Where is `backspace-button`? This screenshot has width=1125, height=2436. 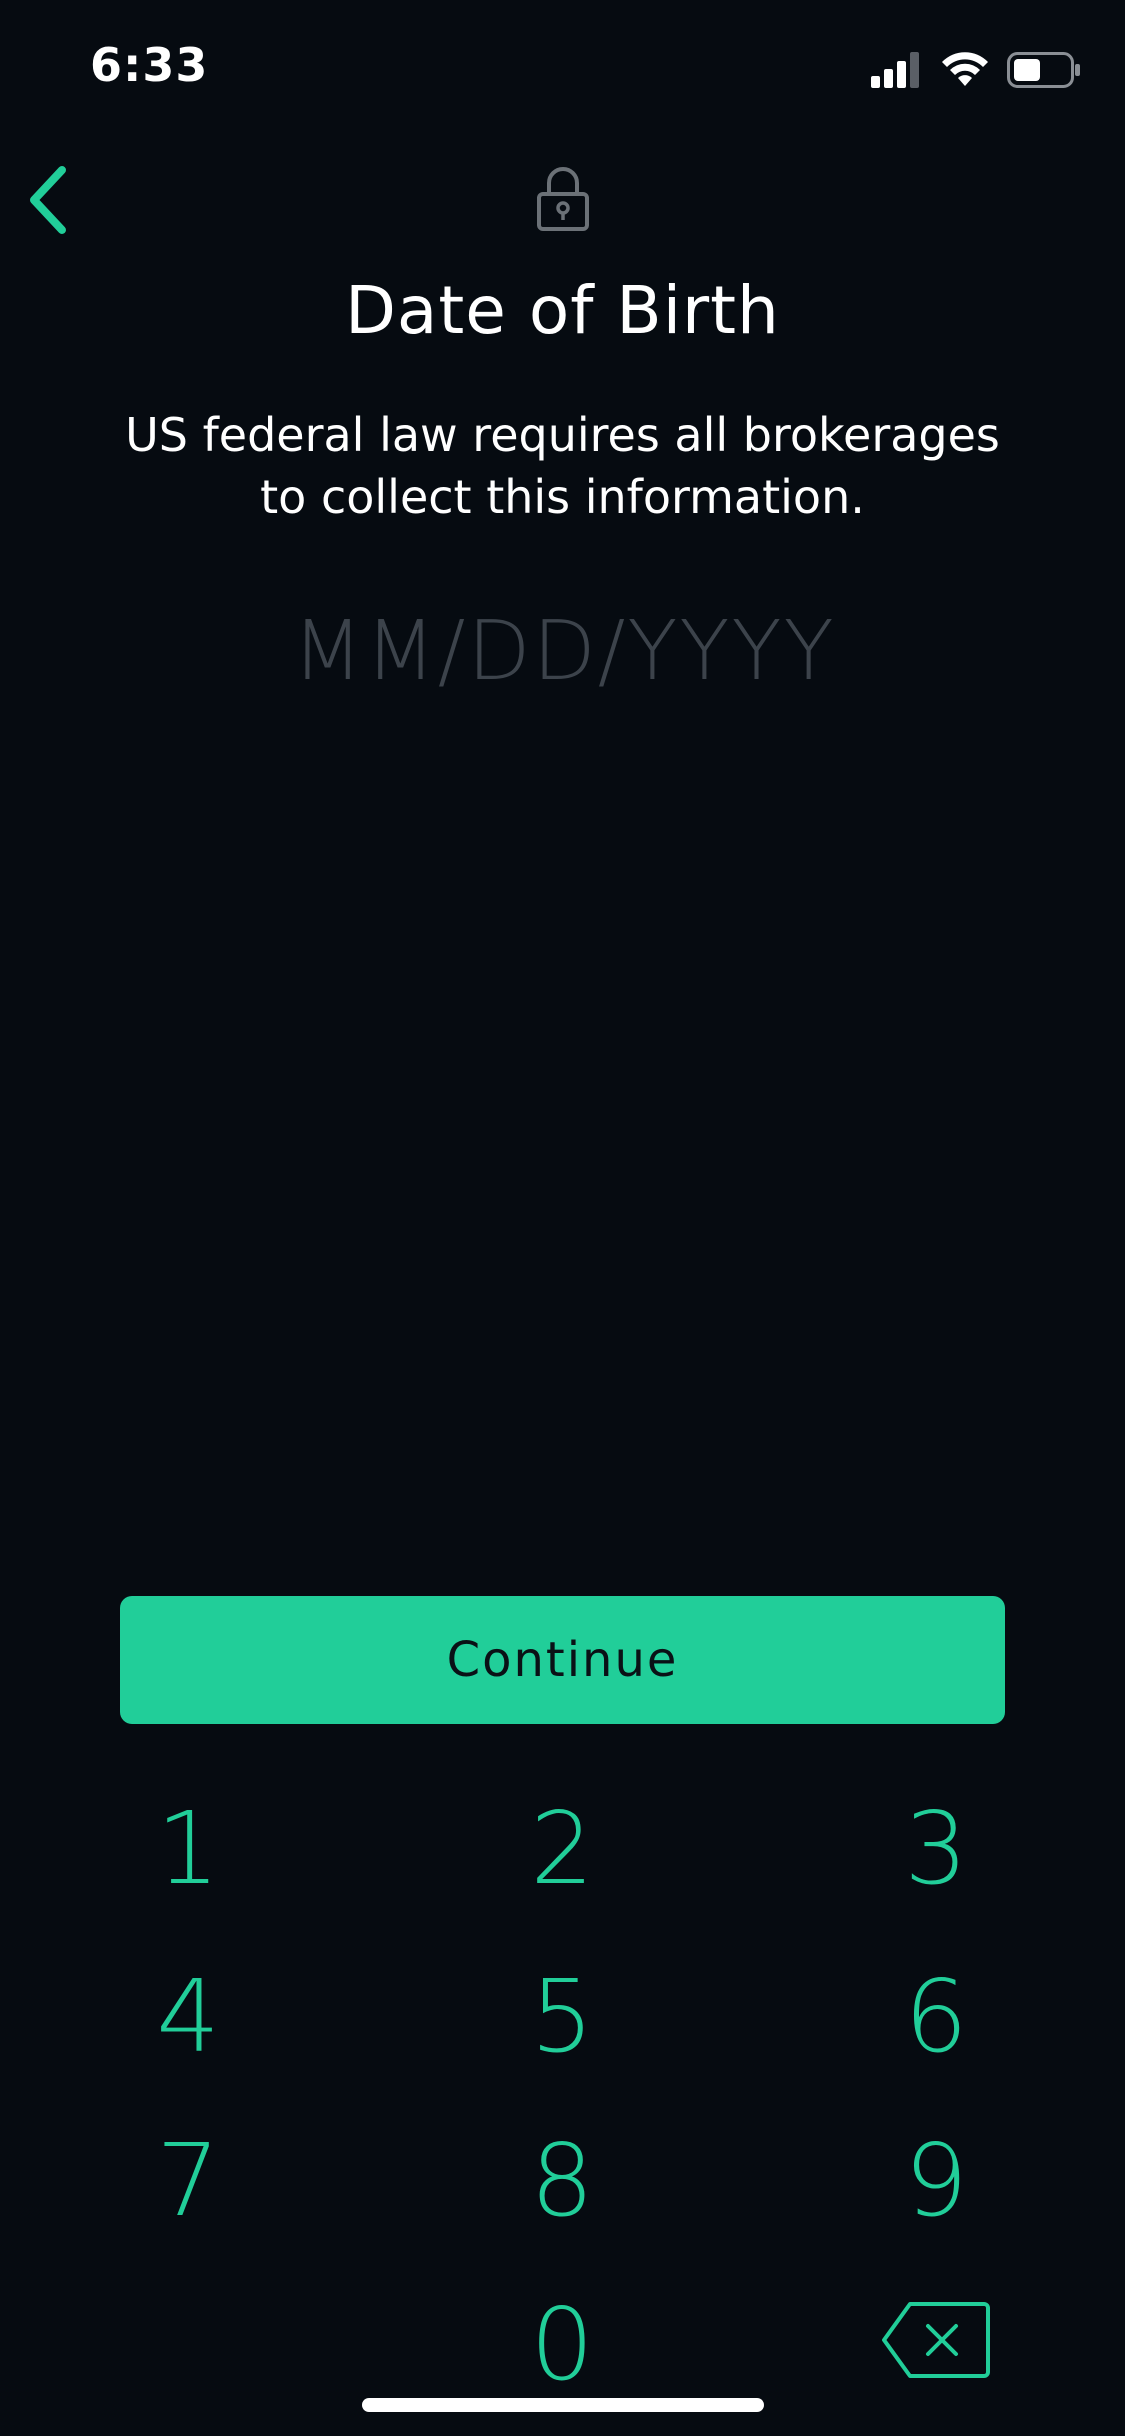 backspace-button is located at coordinates (936, 2340).